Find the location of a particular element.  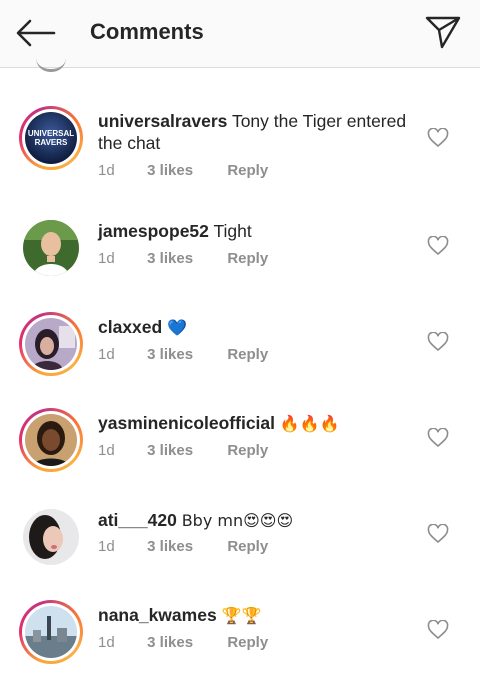

comment-text: nana_kwames 🏆🏆 is located at coordinates (258, 615).